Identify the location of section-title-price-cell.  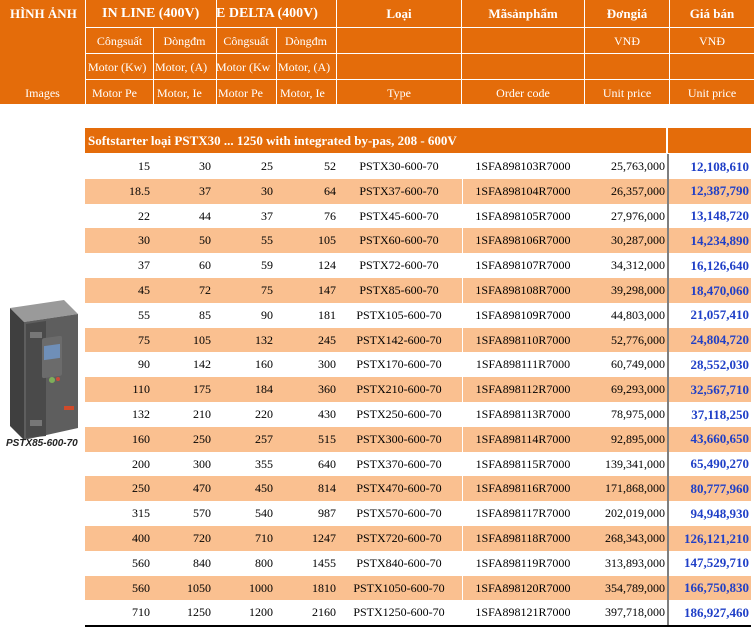
(709, 140).